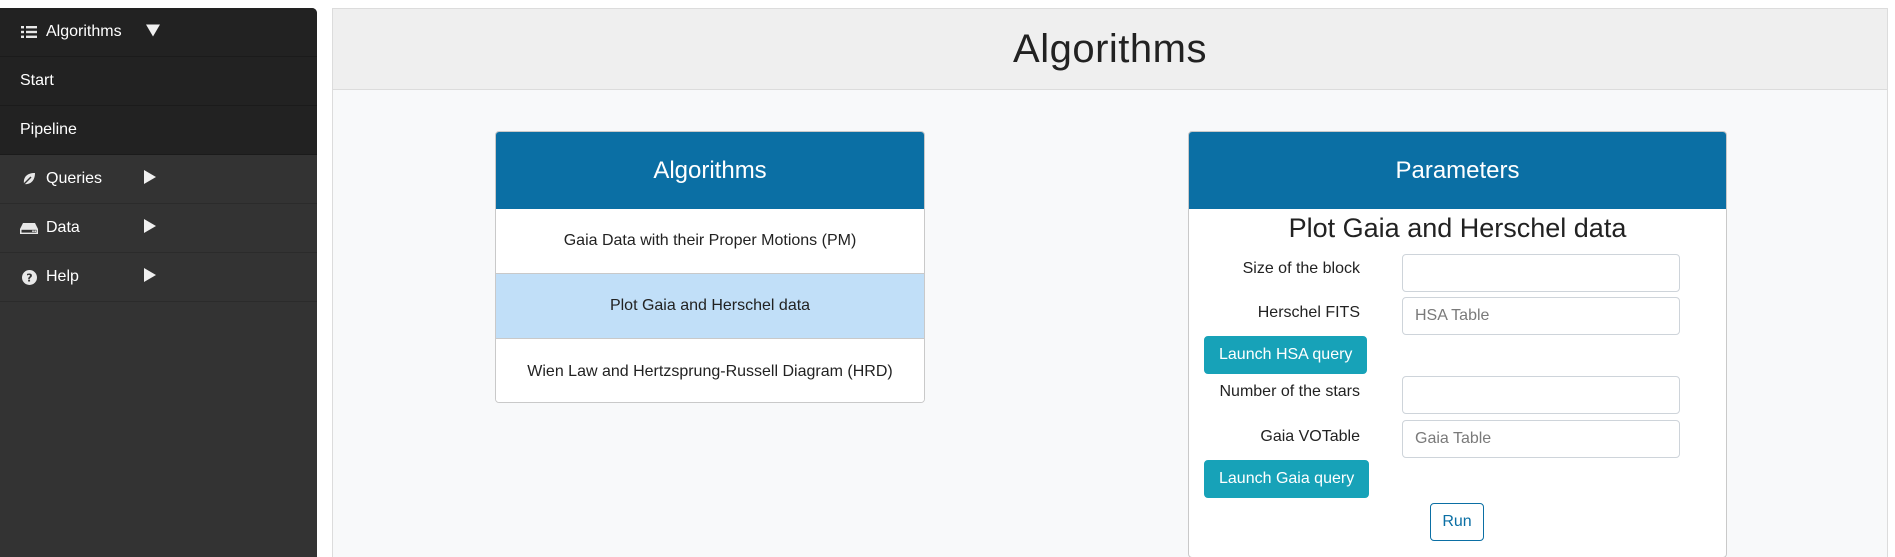  What do you see at coordinates (158, 81) in the screenshot?
I see `sidebar-item-start: Start` at bounding box center [158, 81].